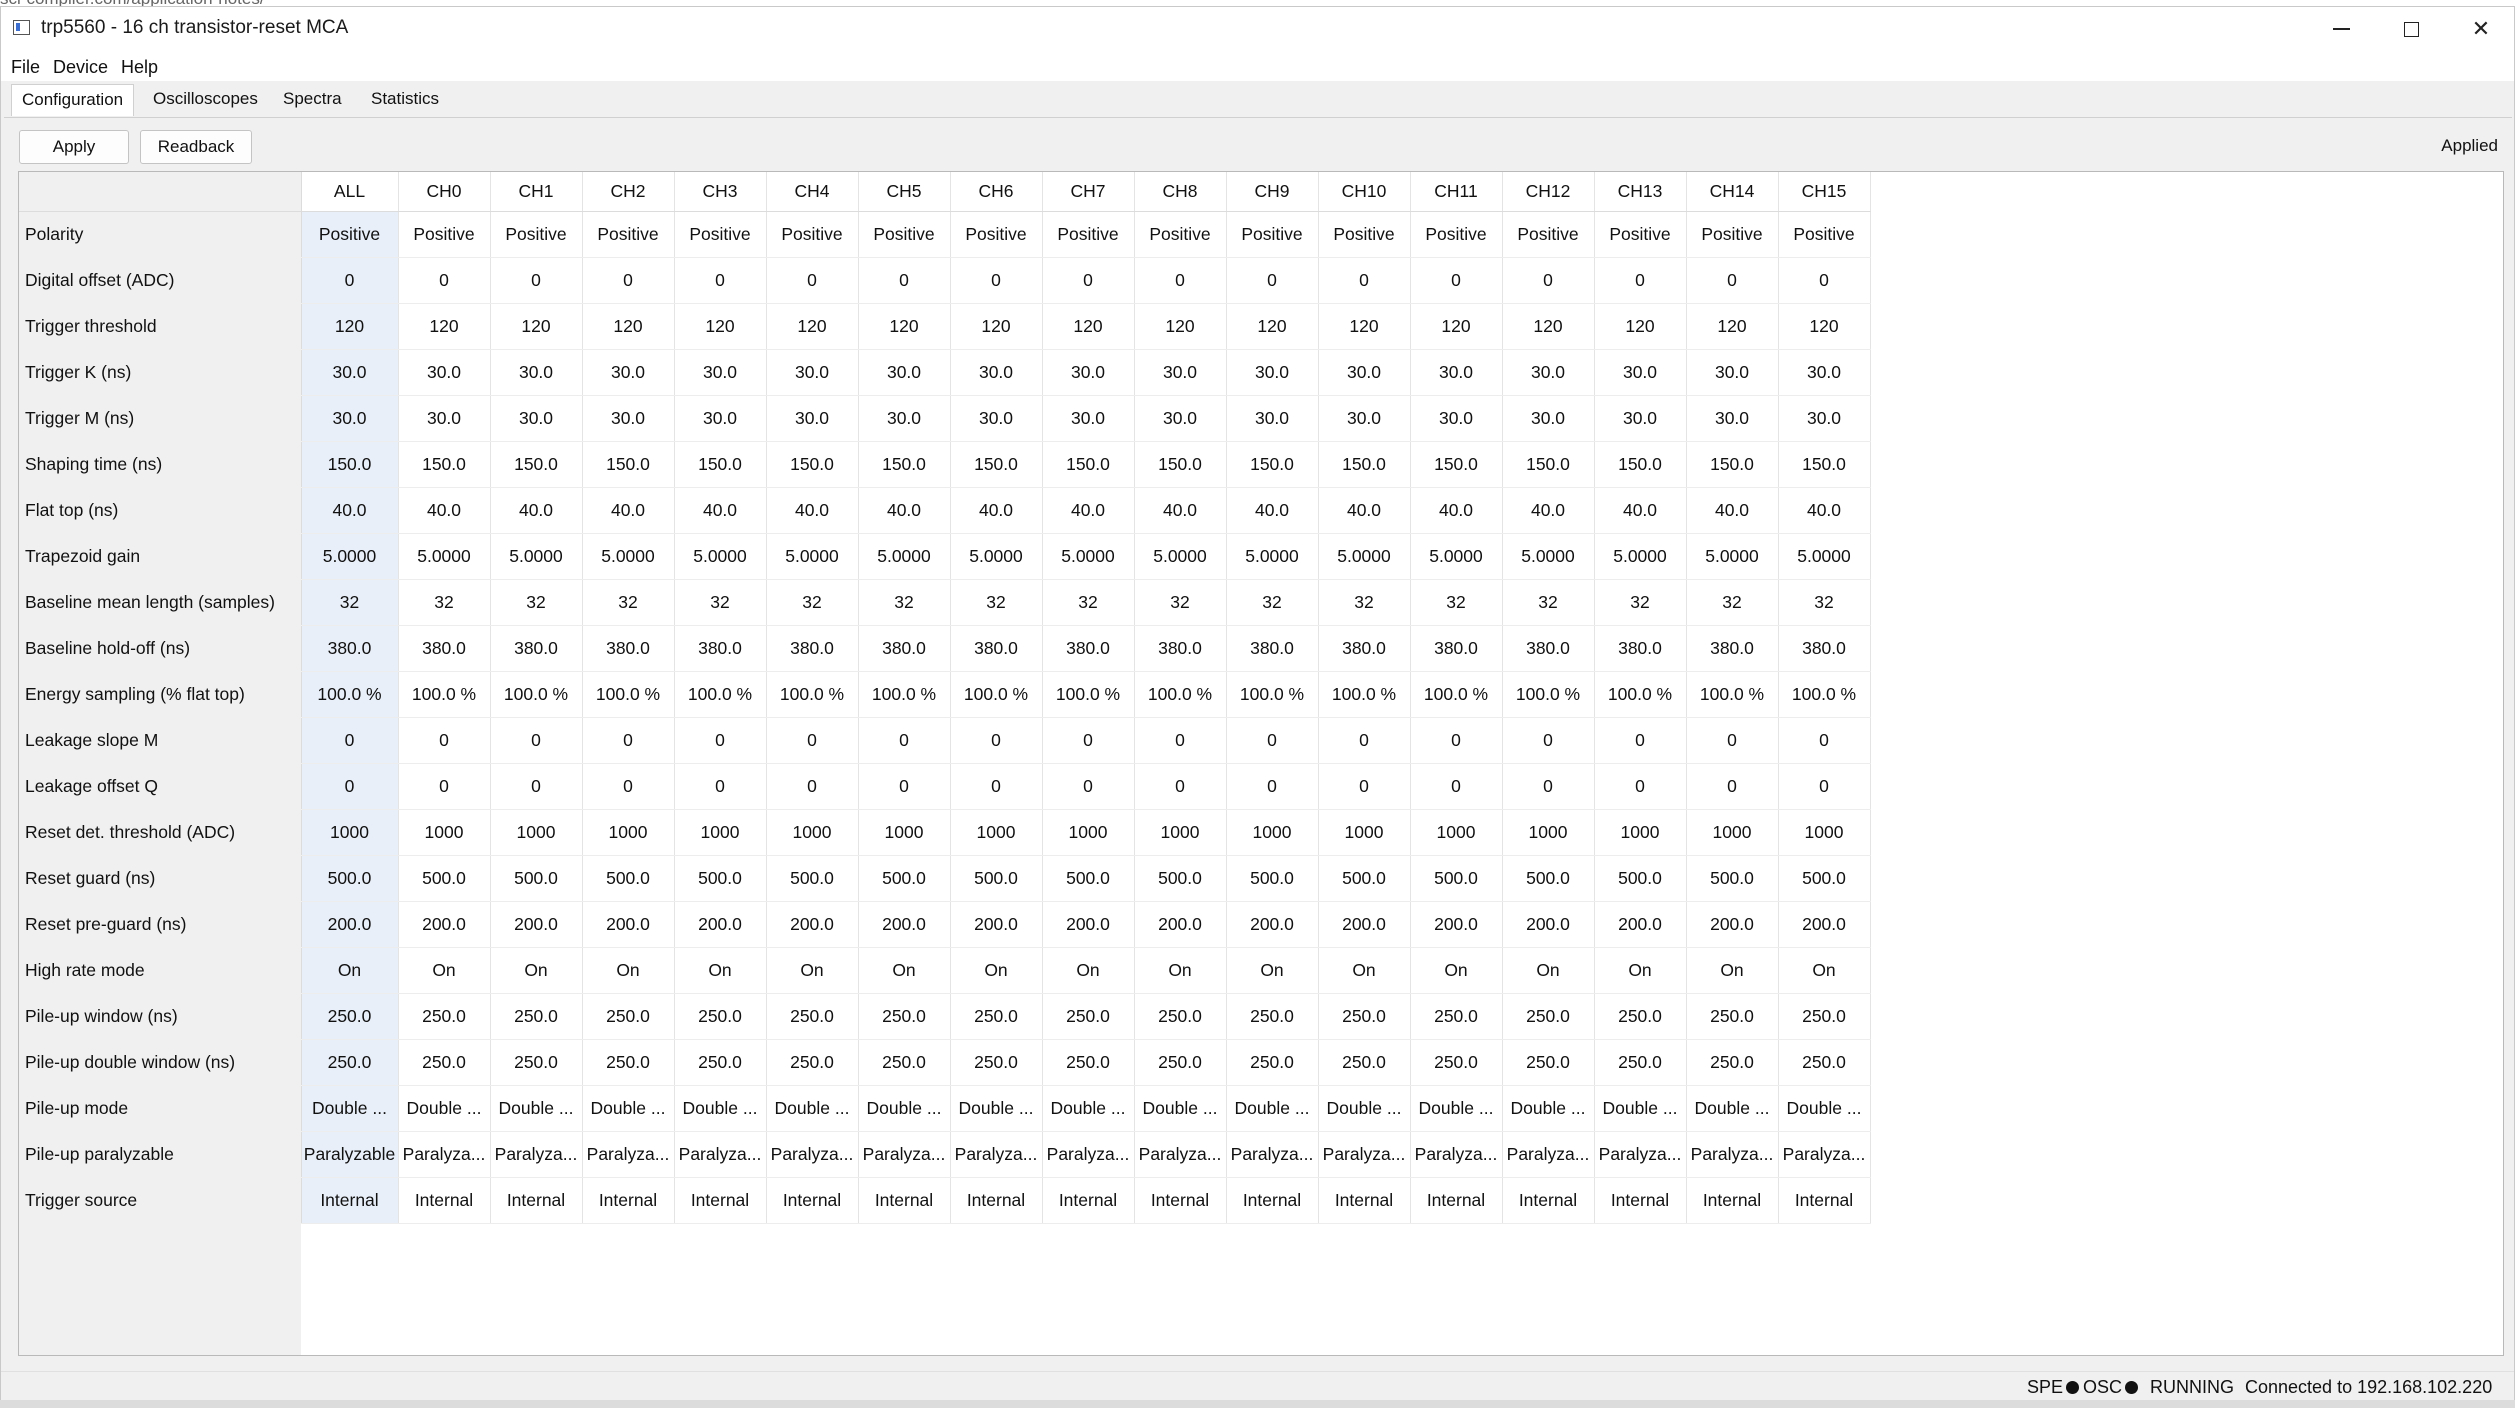 The height and width of the screenshot is (1408, 2515). I want to click on column-header-ch1: CH1, so click(536, 192).